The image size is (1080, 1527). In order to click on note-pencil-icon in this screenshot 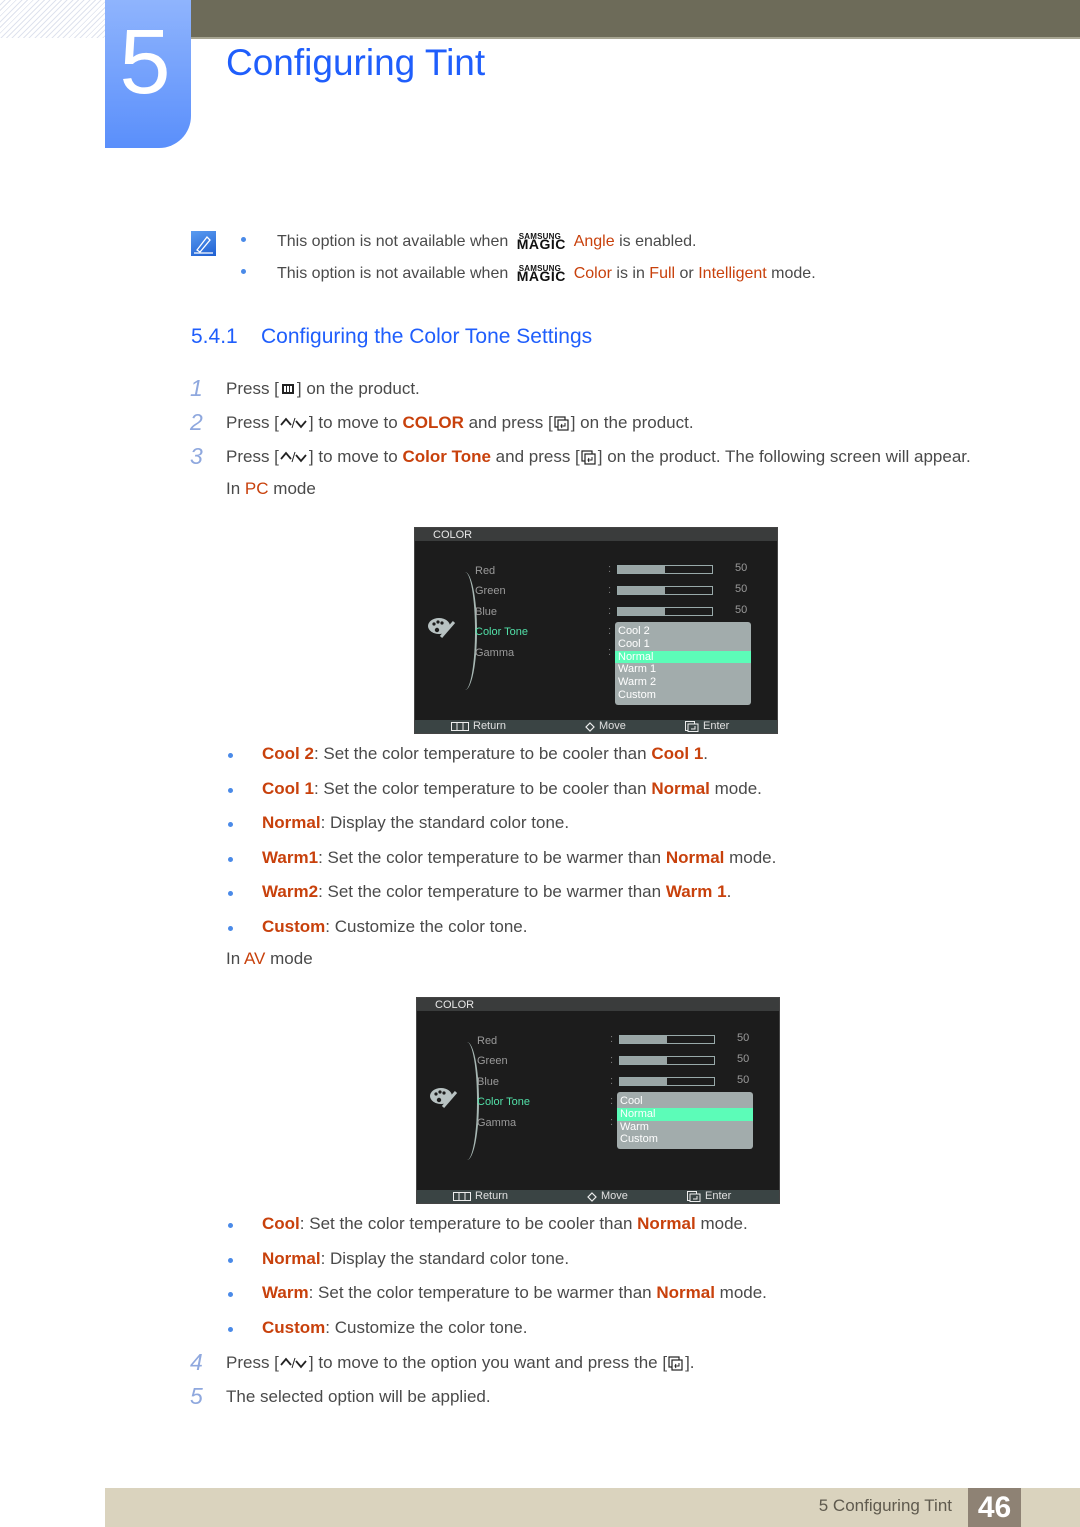, I will do `click(203, 243)`.